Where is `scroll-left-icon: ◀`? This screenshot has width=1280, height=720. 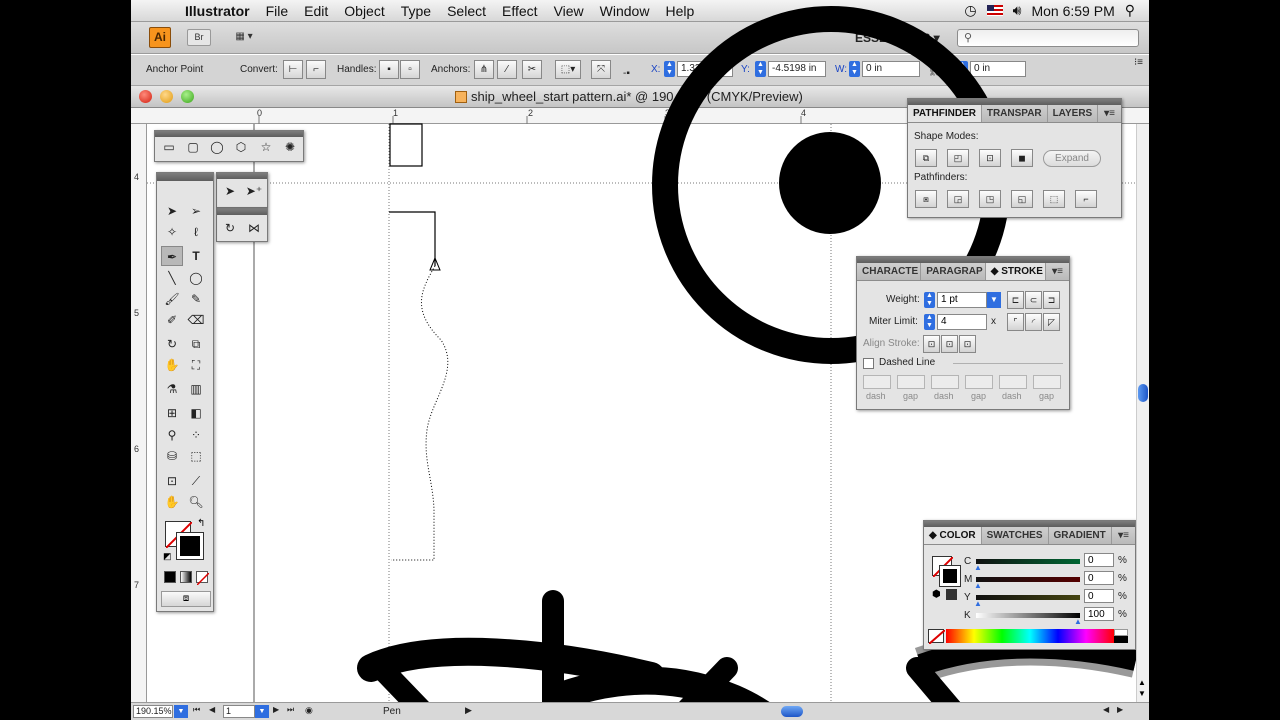 scroll-left-icon: ◀ is located at coordinates (1106, 709).